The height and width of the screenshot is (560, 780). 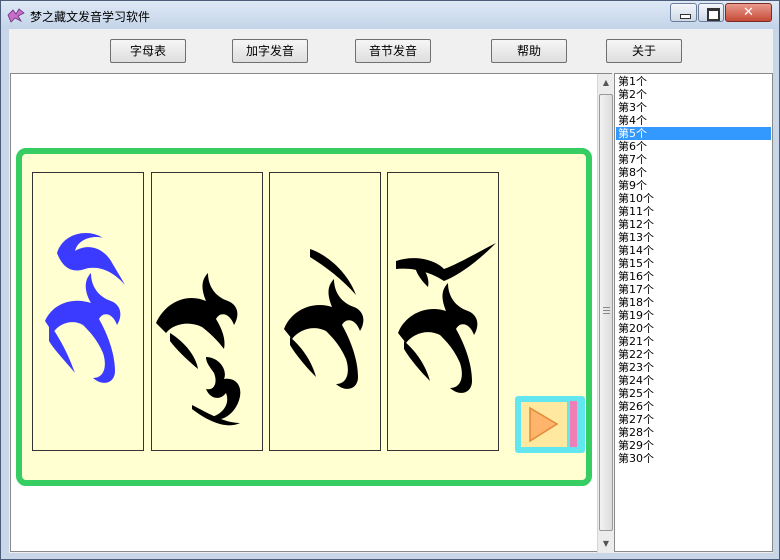 I want to click on list-item: 第12个, so click(x=693, y=224).